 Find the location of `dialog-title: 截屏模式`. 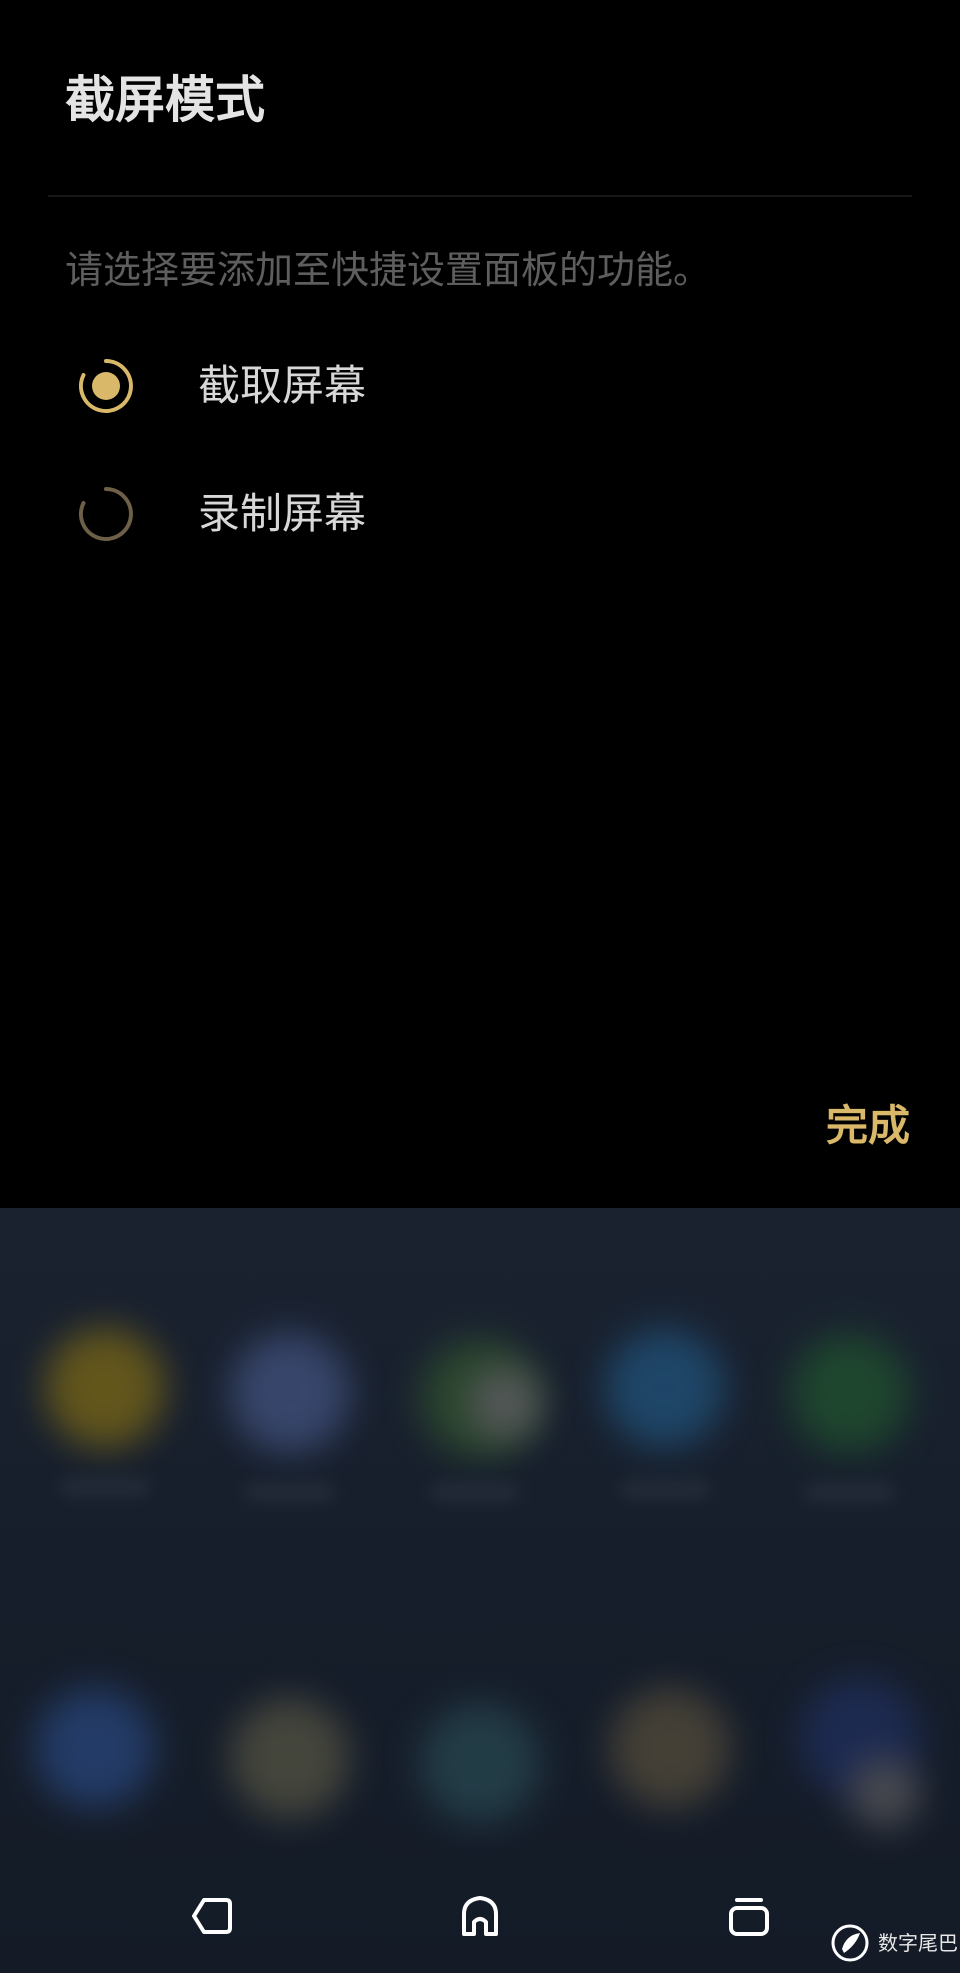

dialog-title: 截屏模式 is located at coordinates (165, 100).